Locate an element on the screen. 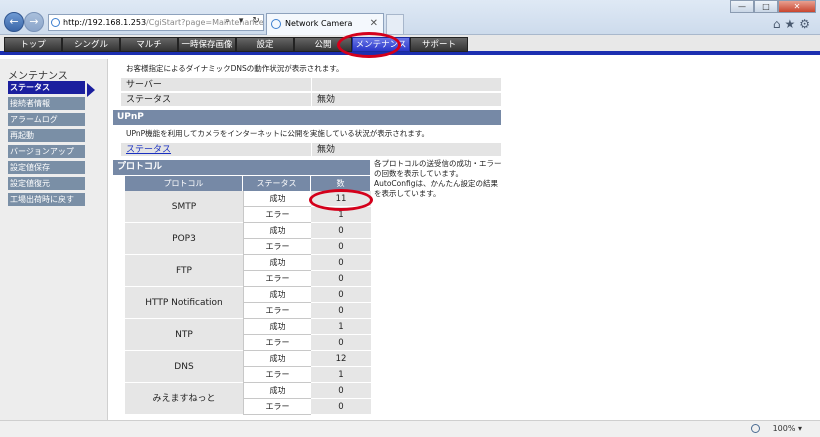  count-success-ntp: 1 is located at coordinates (341, 327).